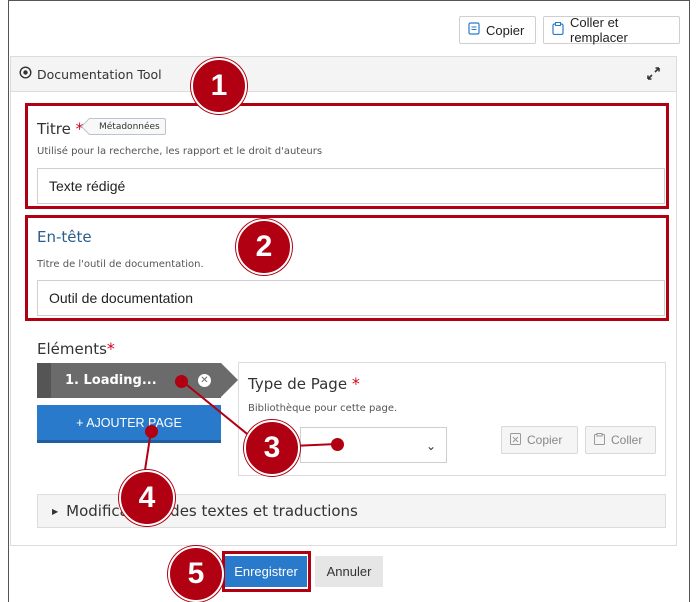 The height and width of the screenshot is (602, 697). I want to click on callout-3: 3, so click(272, 448).